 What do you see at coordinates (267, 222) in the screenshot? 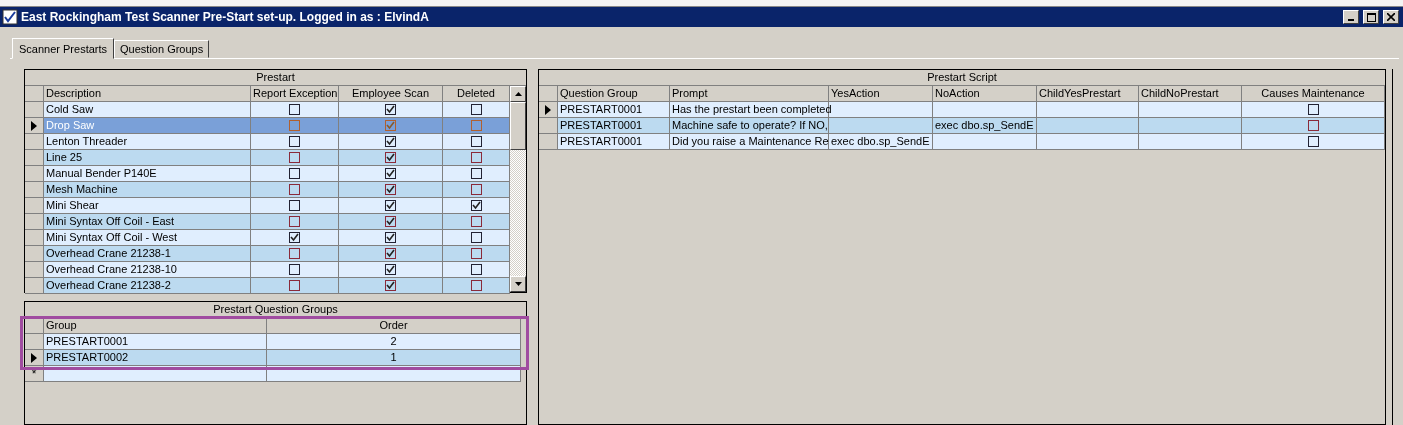
I see `table-row: Mini Syntax Off Coil - East` at bounding box center [267, 222].